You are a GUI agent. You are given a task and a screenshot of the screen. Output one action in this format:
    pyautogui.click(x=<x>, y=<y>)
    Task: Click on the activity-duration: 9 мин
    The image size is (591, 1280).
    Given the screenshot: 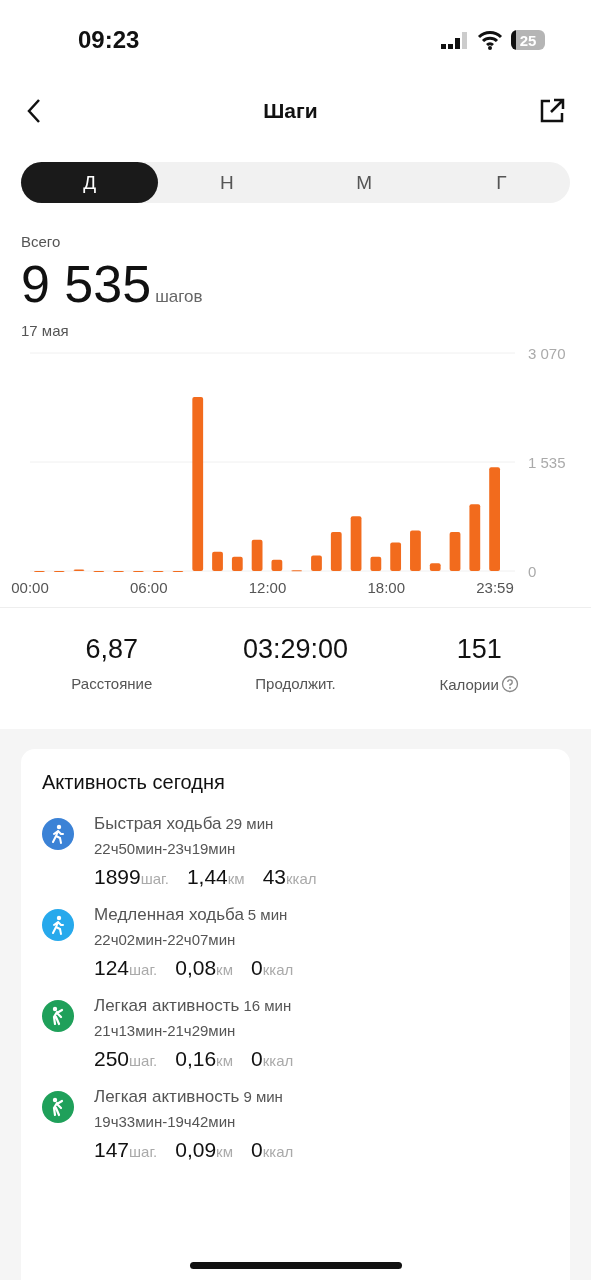 What is the action you would take?
    pyautogui.click(x=263, y=1096)
    